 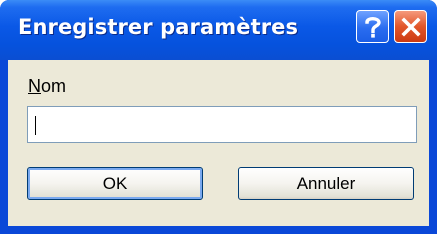 I want to click on dialog-title: Enregistrer paramètres, so click(x=158, y=27).